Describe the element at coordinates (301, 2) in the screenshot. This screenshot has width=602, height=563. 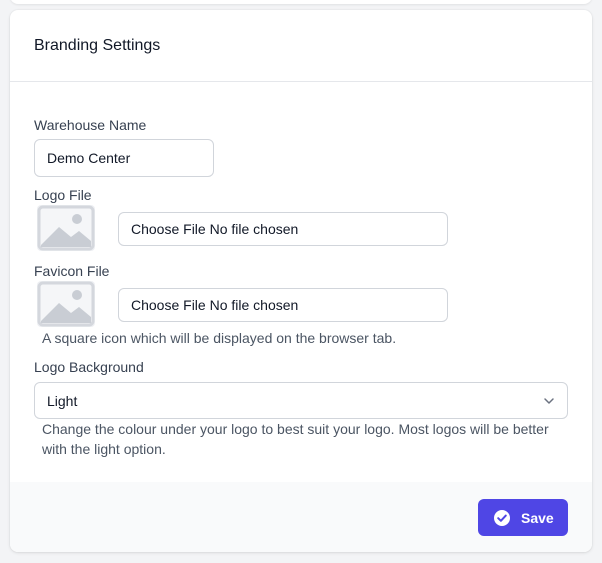
I see `previous-card-edge` at that location.